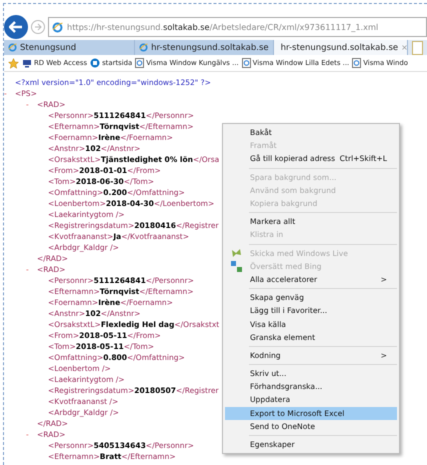 The image size is (427, 465). What do you see at coordinates (237, 27) in the screenshot?
I see `address-bar: https://hr-stenungsund.soltakab.se/Arbetsledare/CR/xml/x973611117_1.xml` at bounding box center [237, 27].